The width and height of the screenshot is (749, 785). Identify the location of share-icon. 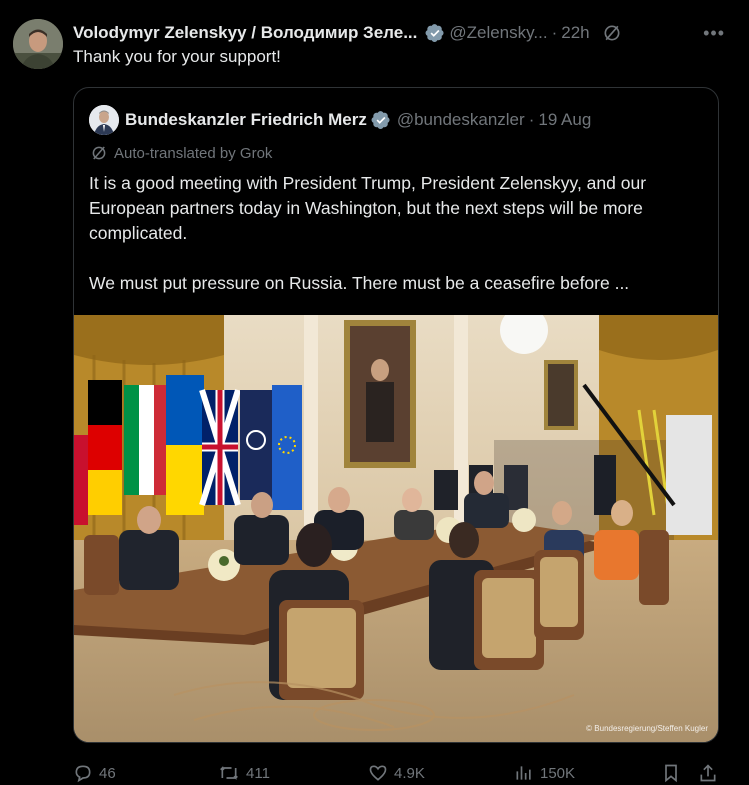
(708, 773).